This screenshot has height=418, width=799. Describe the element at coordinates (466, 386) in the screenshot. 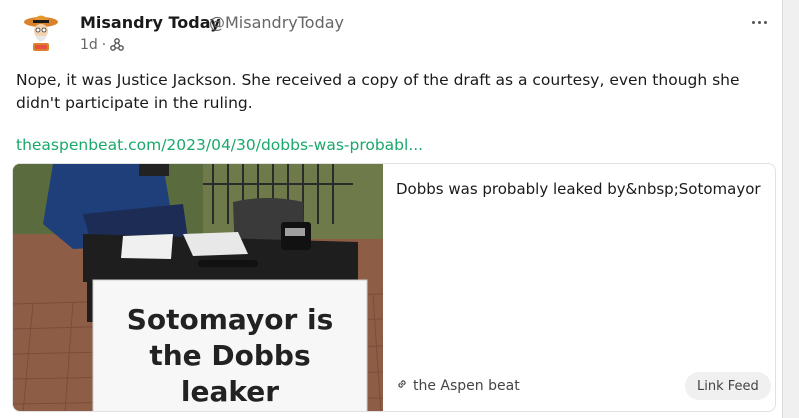

I see `preview-source-label: the Aspen beat` at that location.